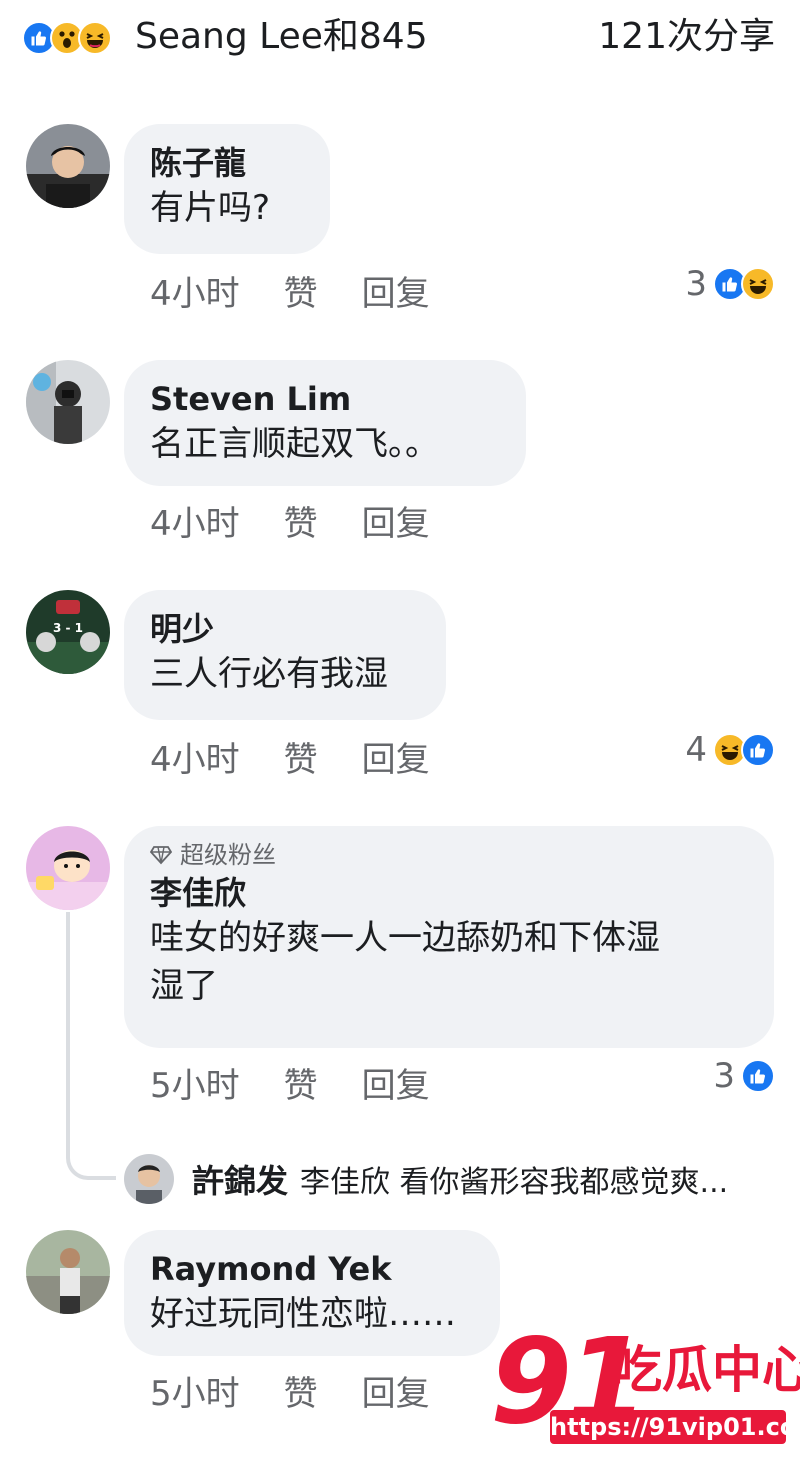 This screenshot has height=1457, width=800. Describe the element at coordinates (405, 938) in the screenshot. I see `comment-text-line-1: 哇女的好爽一人一边舔奶和下体湿` at that location.